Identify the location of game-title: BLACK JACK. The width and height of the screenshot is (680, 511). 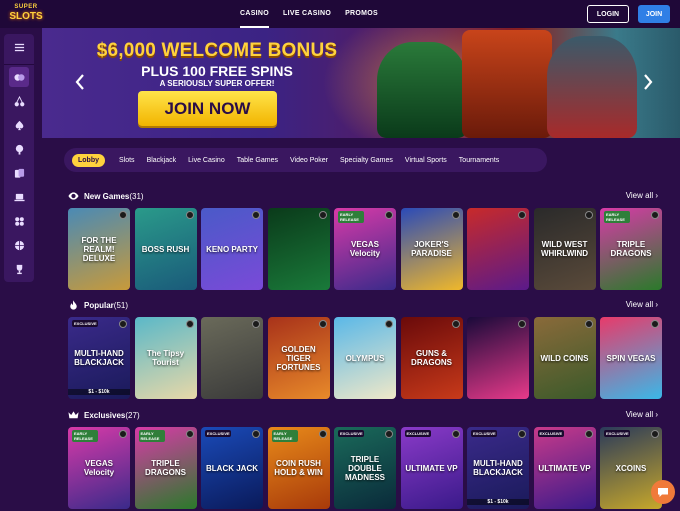
(232, 468).